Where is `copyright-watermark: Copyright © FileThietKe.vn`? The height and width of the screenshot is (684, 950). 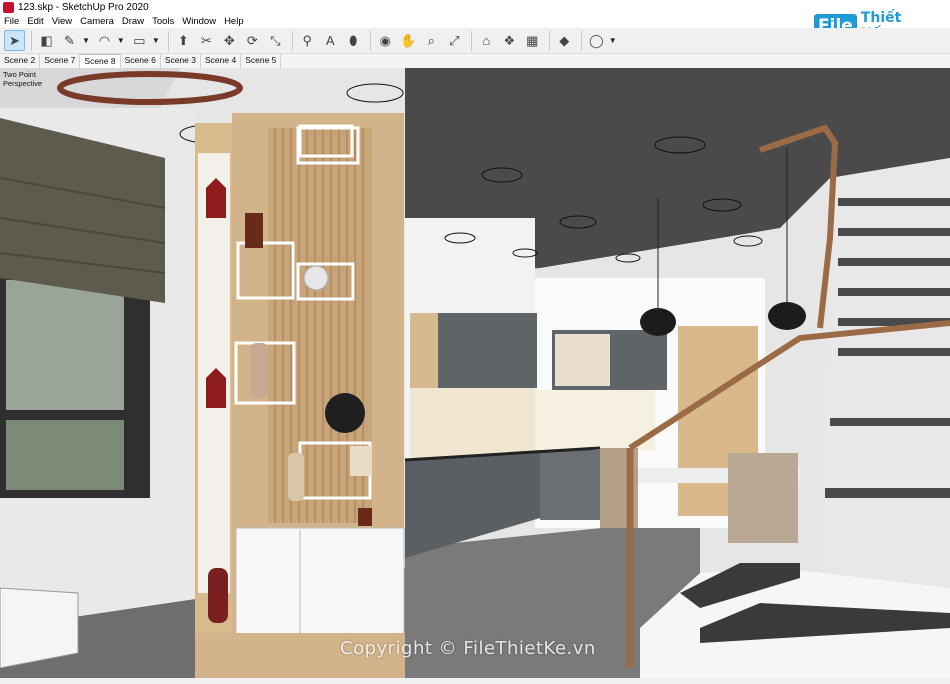 copyright-watermark: Copyright © FileThietKe.vn is located at coordinates (468, 648).